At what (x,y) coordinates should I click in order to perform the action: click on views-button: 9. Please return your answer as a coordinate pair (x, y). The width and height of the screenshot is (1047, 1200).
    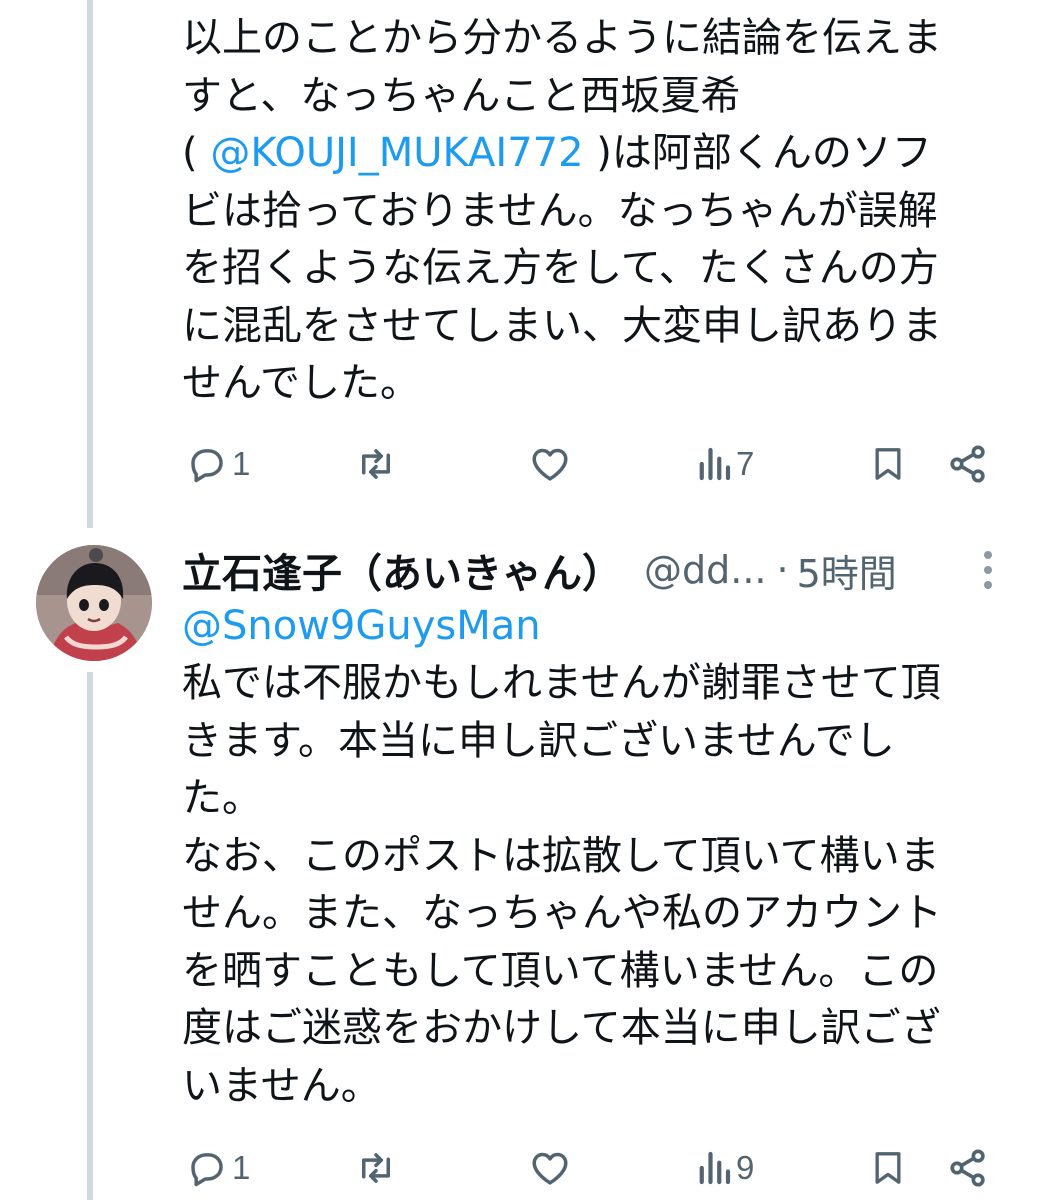
    Looking at the image, I should click on (725, 1168).